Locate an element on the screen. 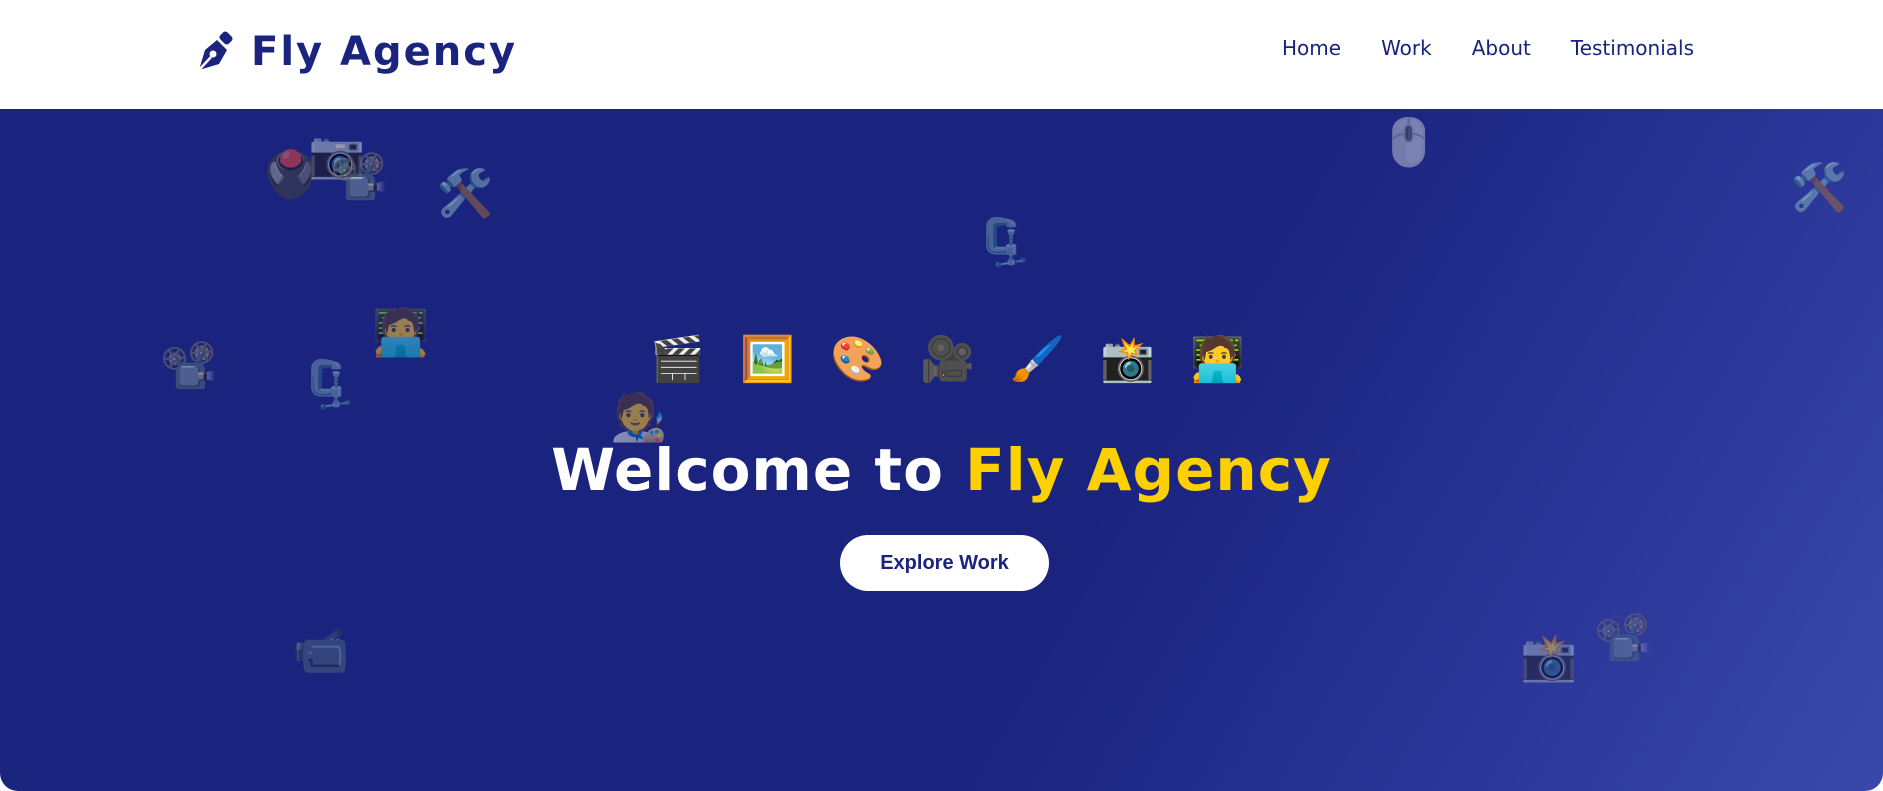  nav-link-about: About is located at coordinates (1501, 48).